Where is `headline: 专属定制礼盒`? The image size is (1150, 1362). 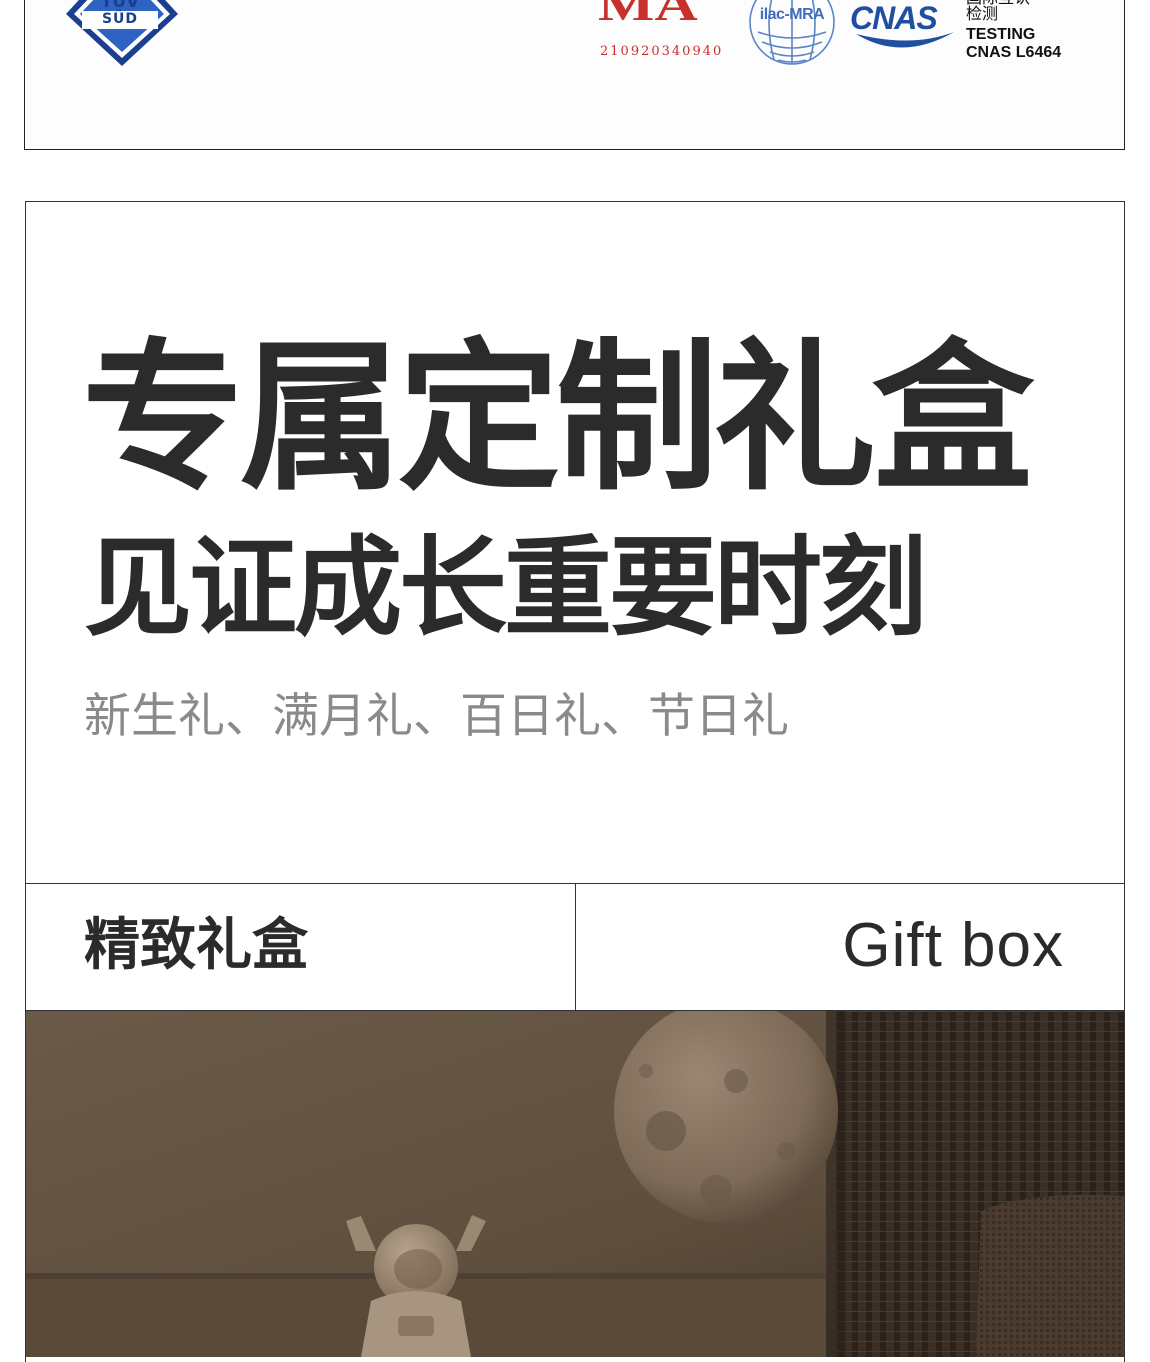 headline: 专属定制礼盒 is located at coordinates (558, 419).